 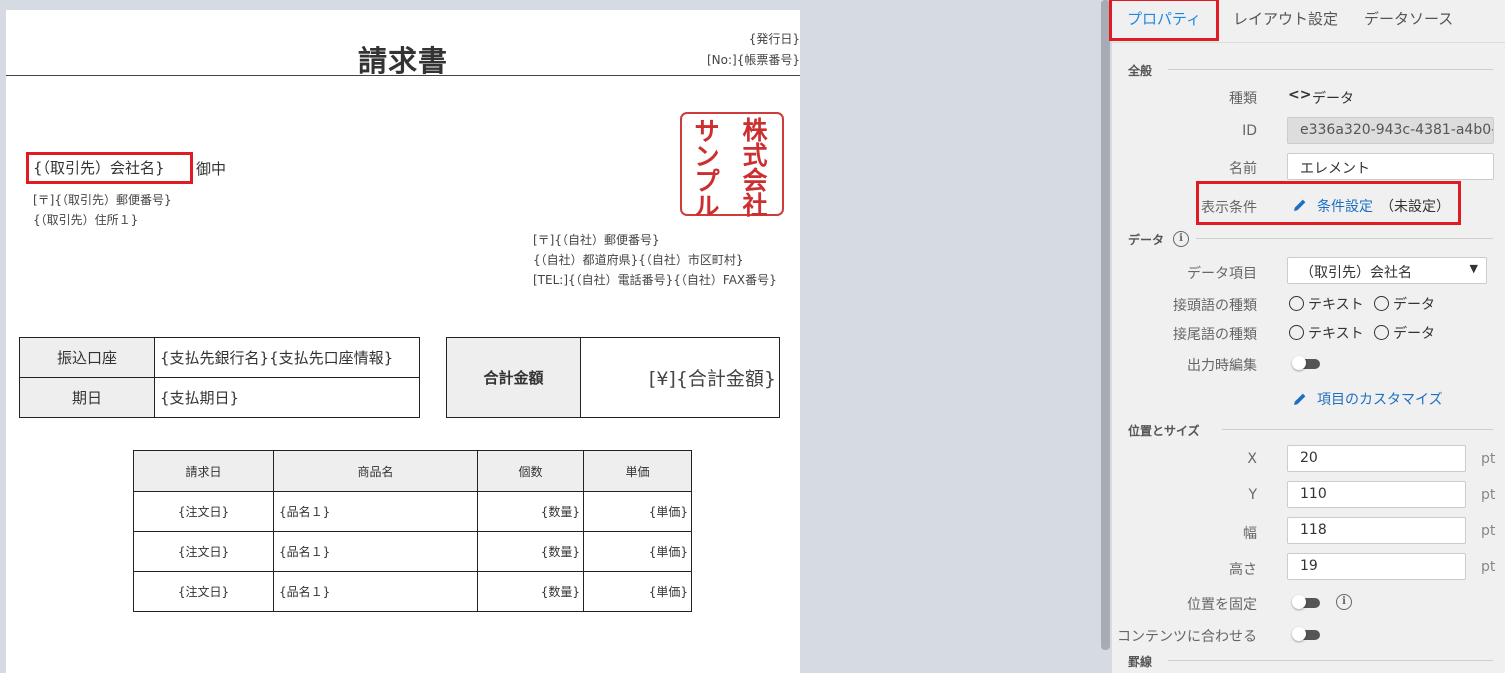 What do you see at coordinates (1249, 131) in the screenshot?
I see `id-label: ID` at bounding box center [1249, 131].